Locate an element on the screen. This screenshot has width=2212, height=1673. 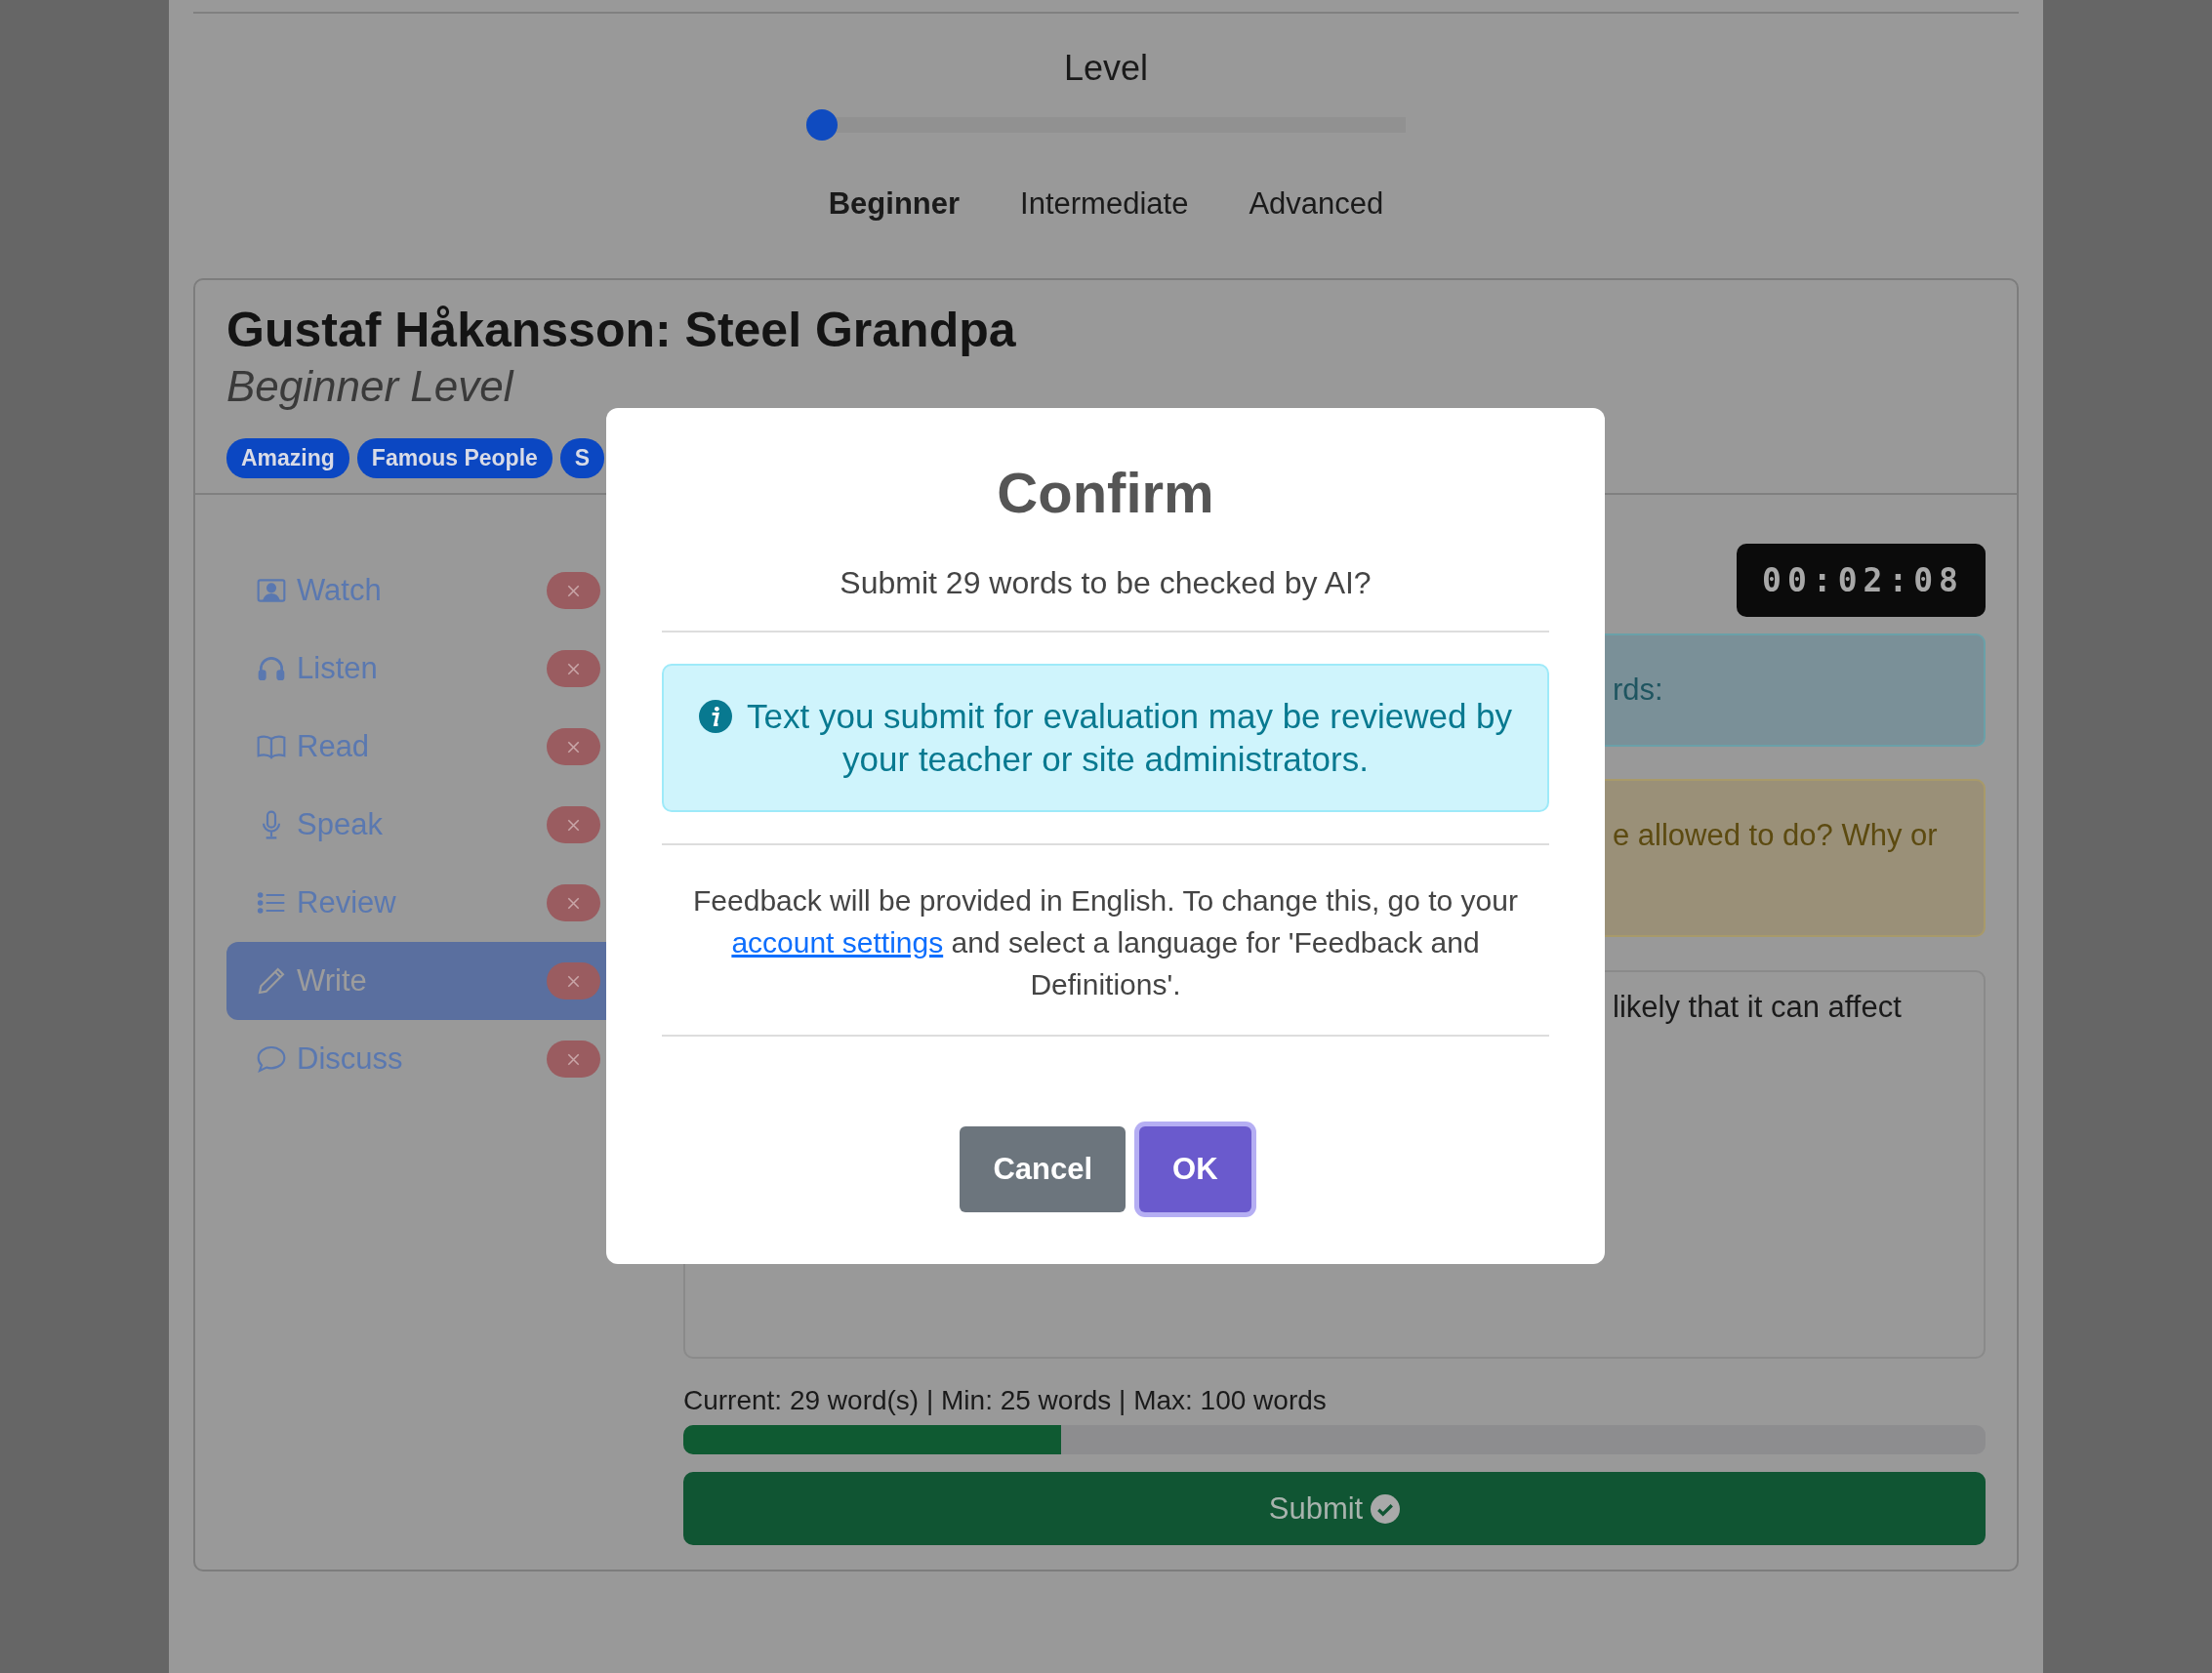
word-count: Current: 29 word(s) | Min: 25 words | Max: 100 words is located at coordinates (1005, 1401).